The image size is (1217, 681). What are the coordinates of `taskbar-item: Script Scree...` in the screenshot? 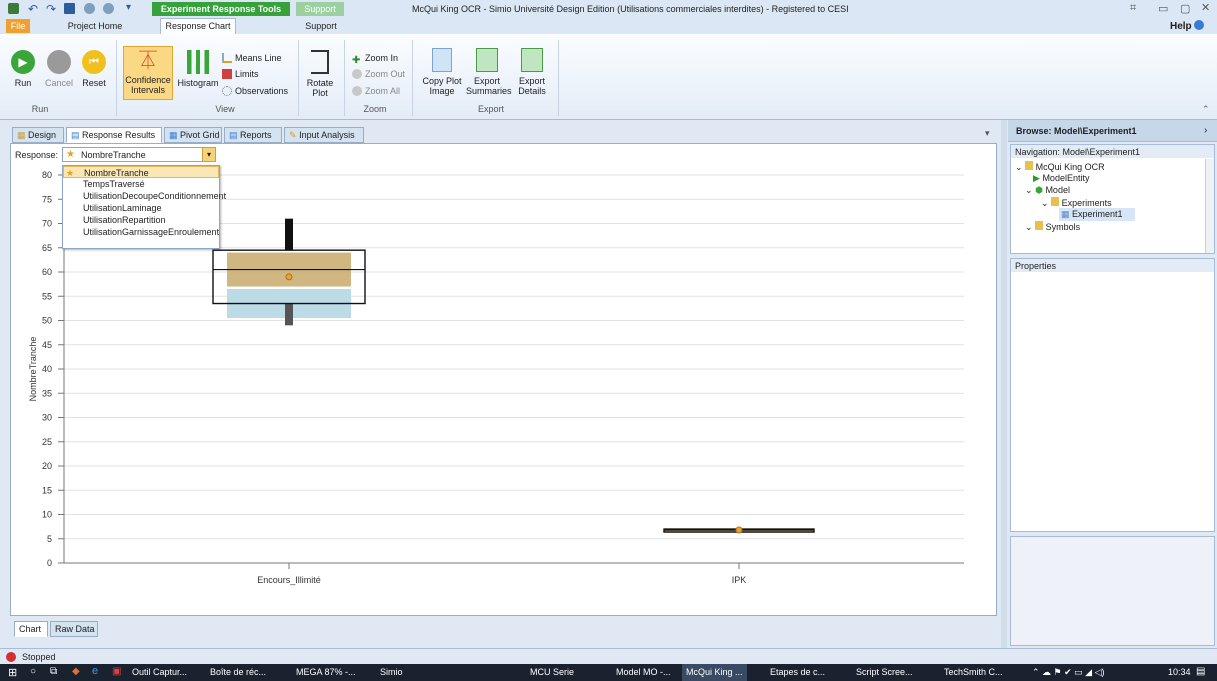 It's located at (884, 672).